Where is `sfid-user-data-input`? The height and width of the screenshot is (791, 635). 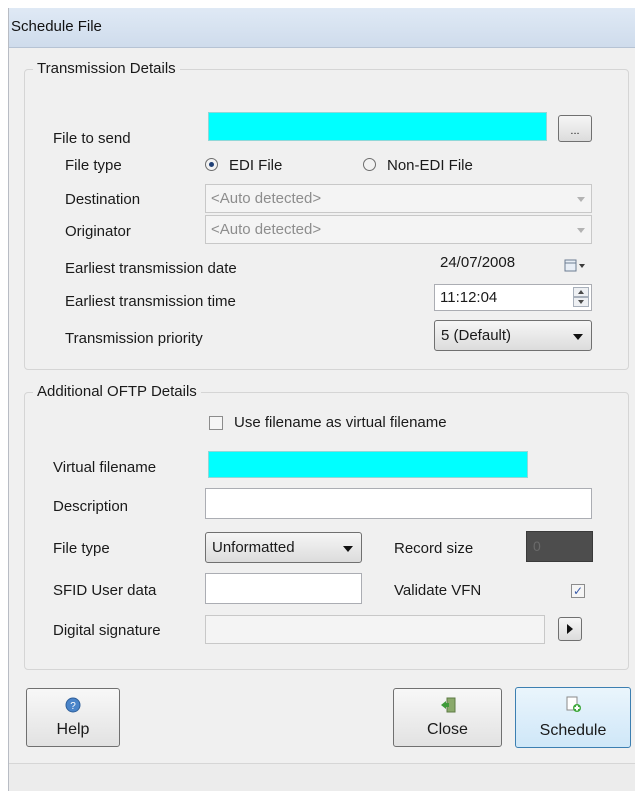 sfid-user-data-input is located at coordinates (283, 588).